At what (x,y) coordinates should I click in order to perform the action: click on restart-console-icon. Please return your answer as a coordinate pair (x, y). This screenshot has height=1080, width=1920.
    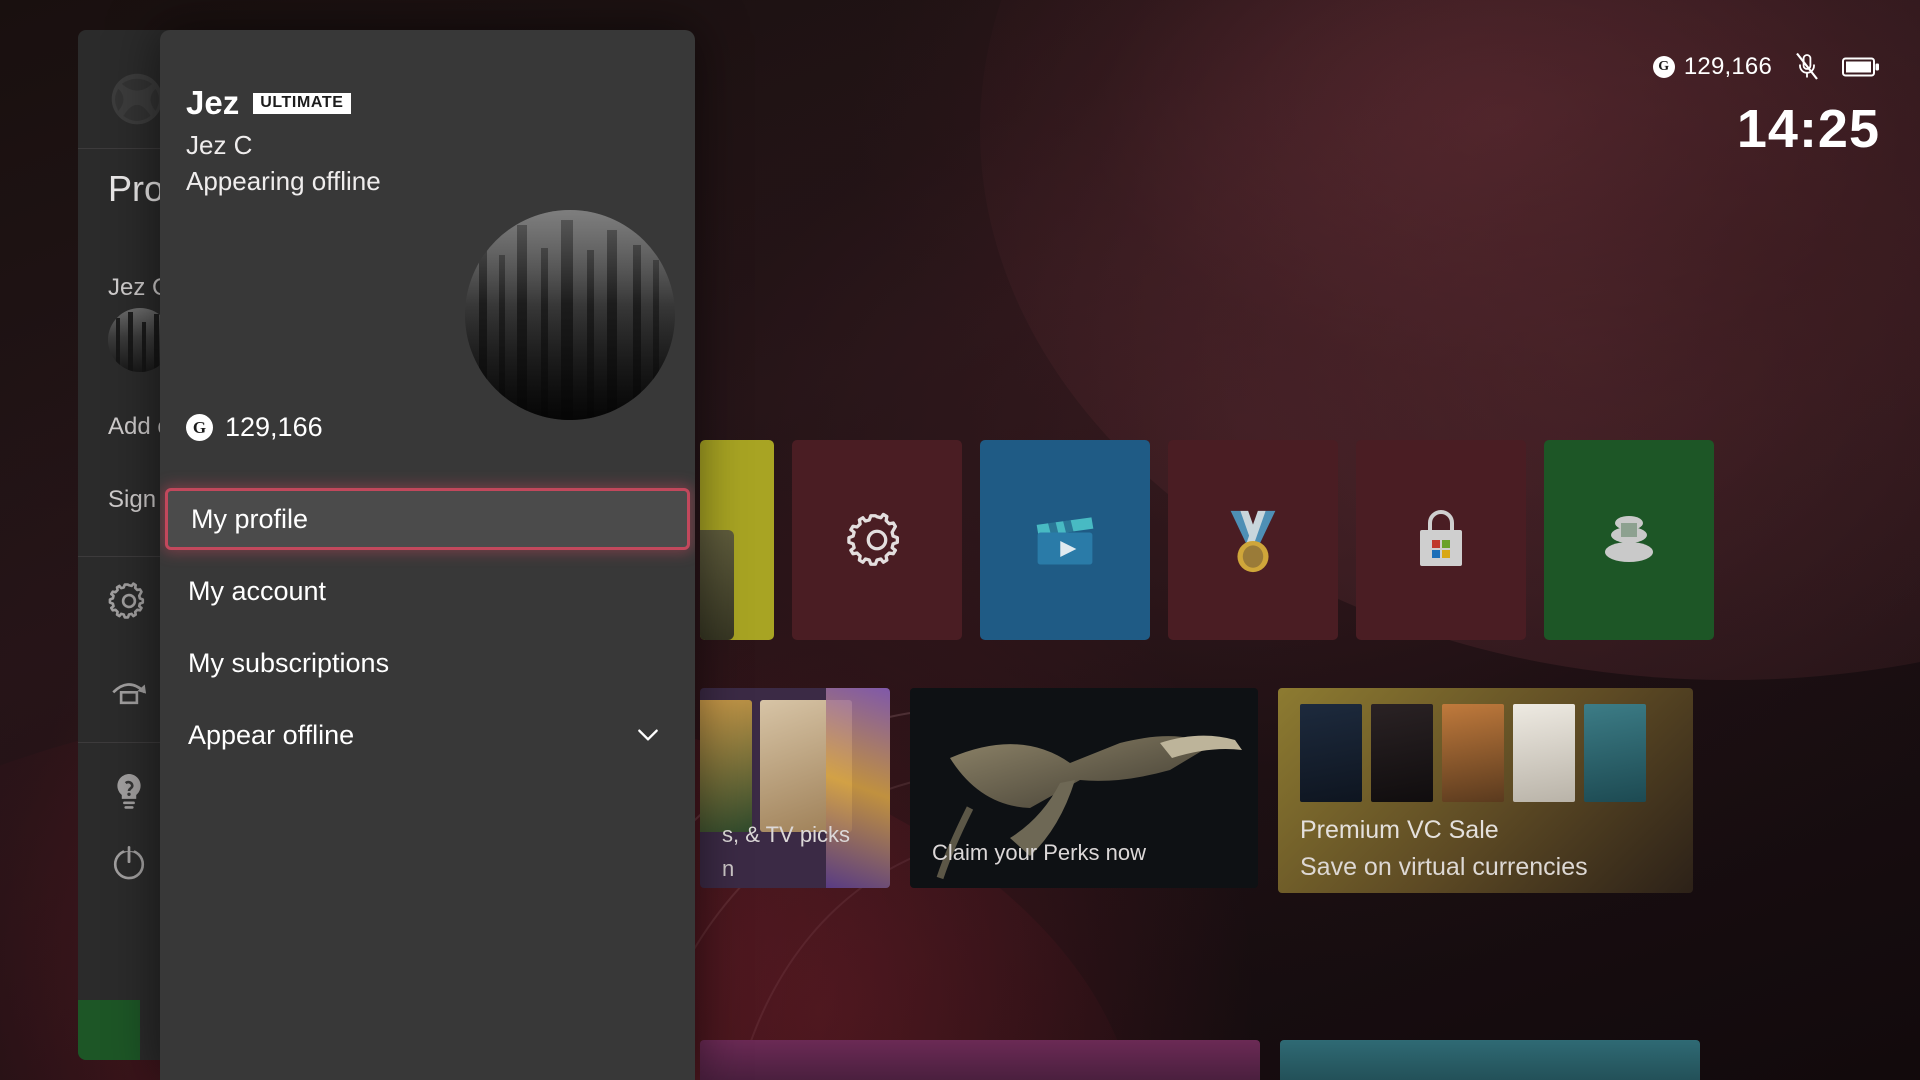
    Looking at the image, I should click on (129, 691).